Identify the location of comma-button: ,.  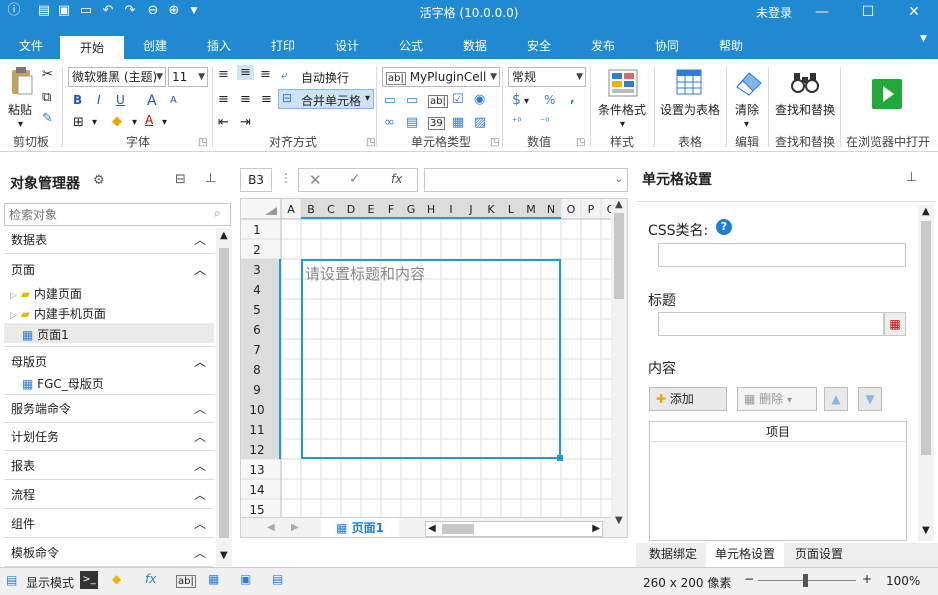
(572, 98).